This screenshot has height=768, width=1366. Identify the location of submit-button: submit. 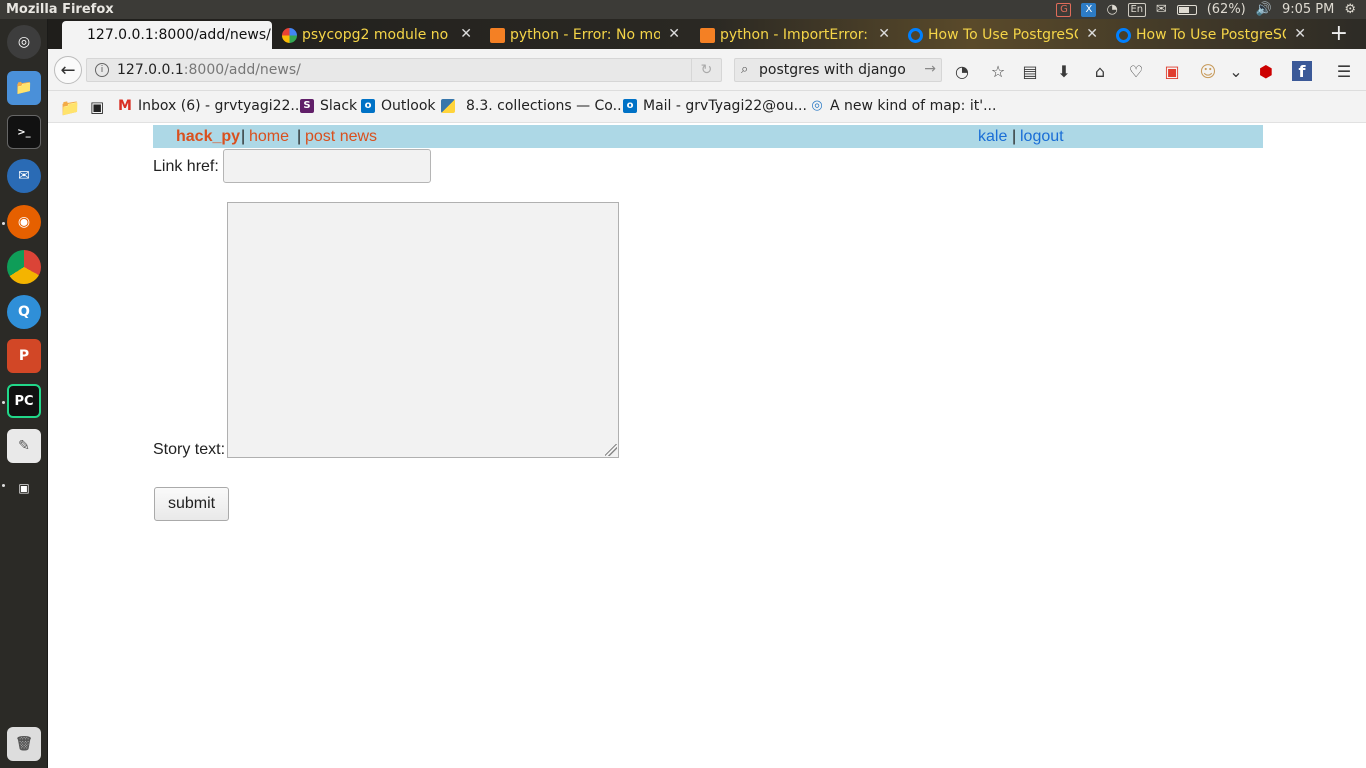
(191, 504).